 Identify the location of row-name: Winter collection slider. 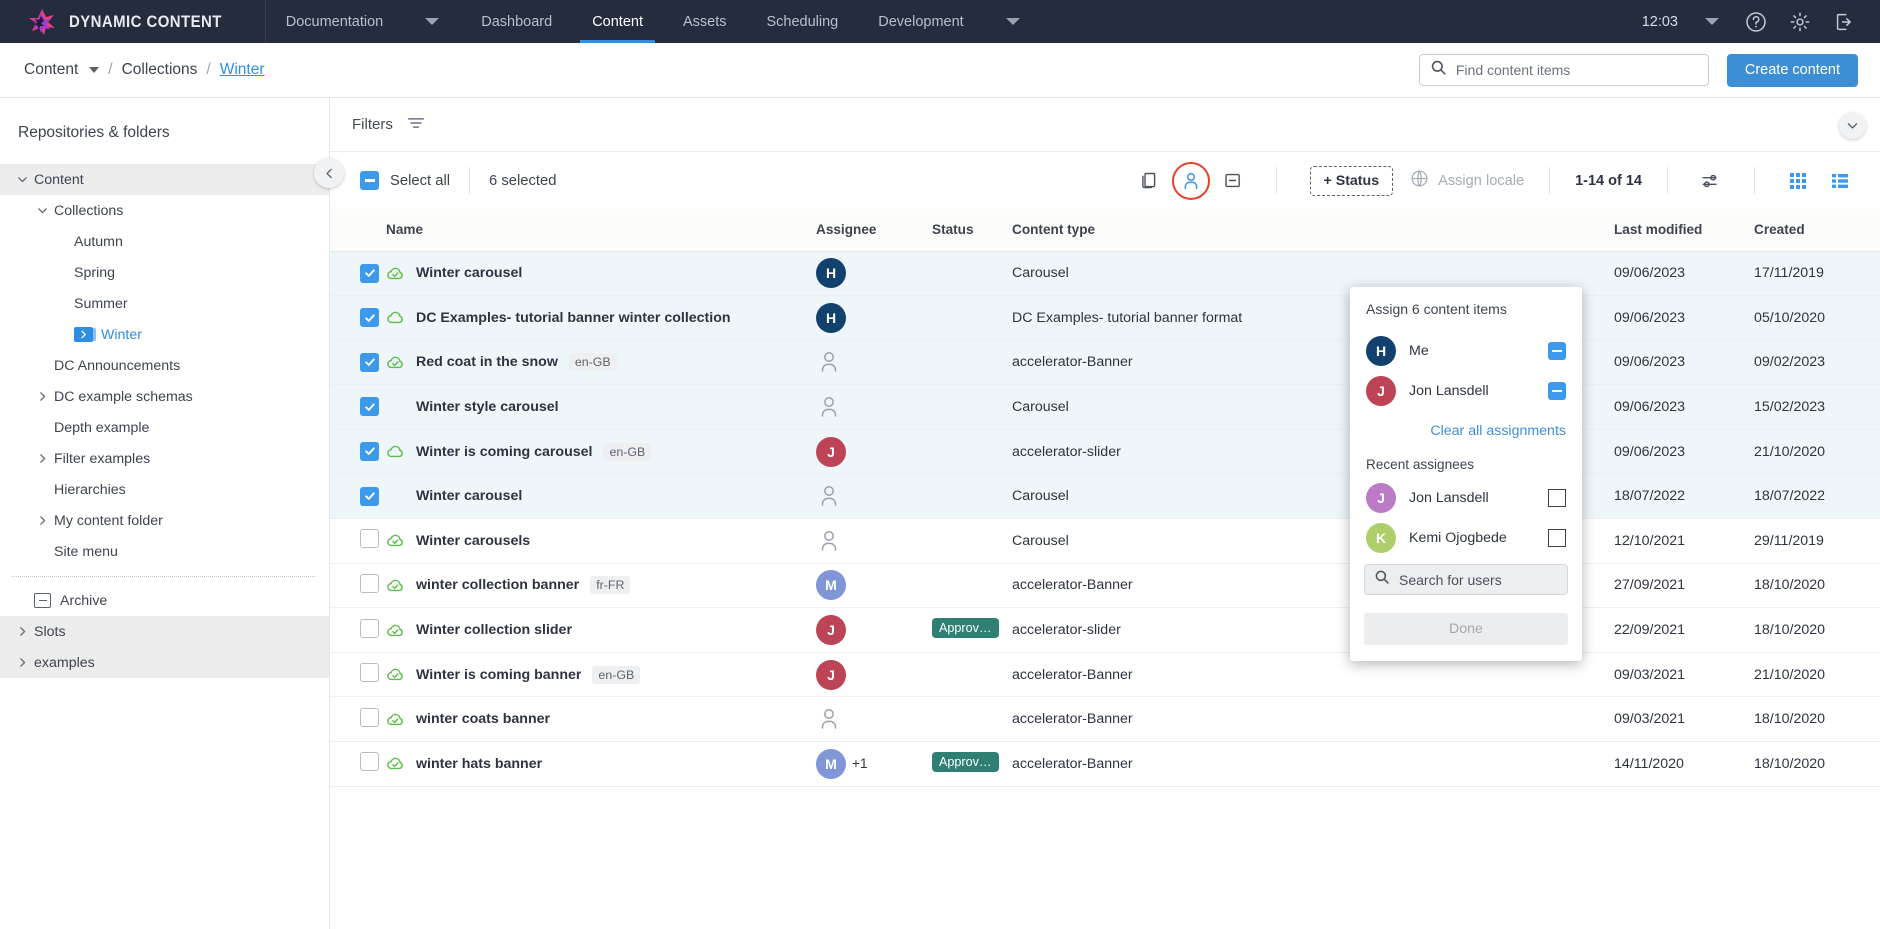
(494, 630).